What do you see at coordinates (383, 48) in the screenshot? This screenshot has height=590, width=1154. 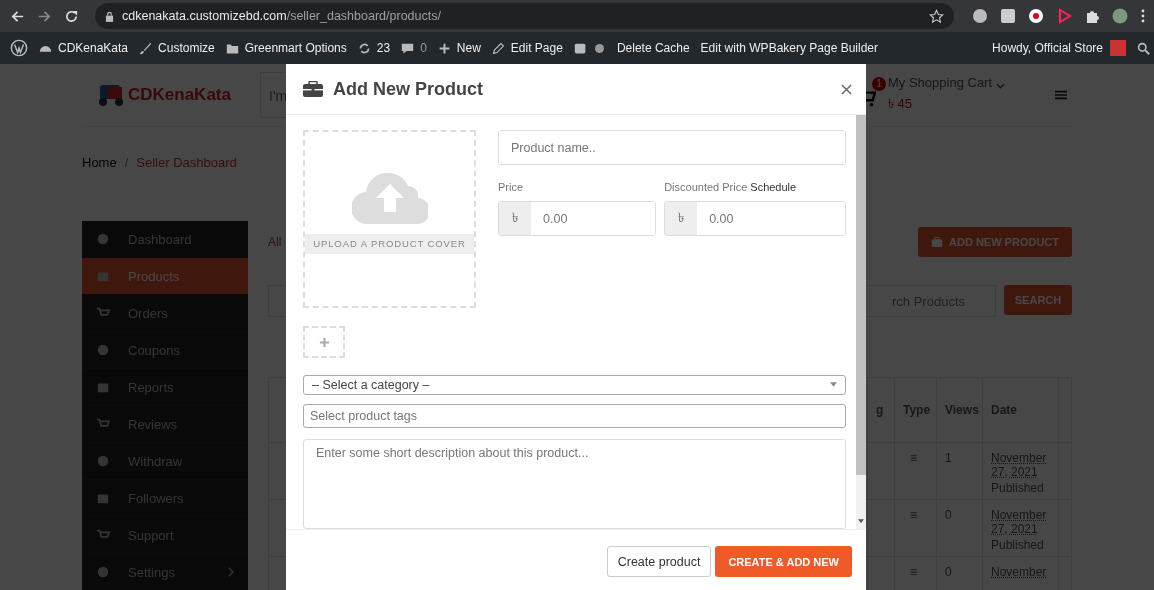 I see `admin-bar-item: 23` at bounding box center [383, 48].